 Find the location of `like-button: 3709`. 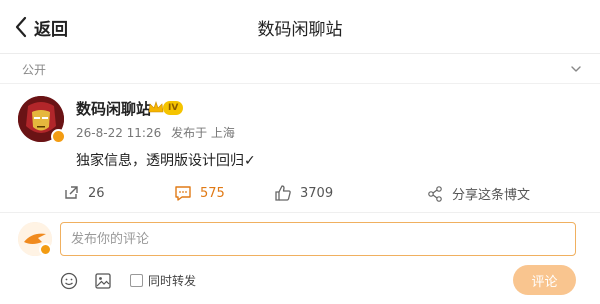

like-button: 3709 is located at coordinates (303, 193).